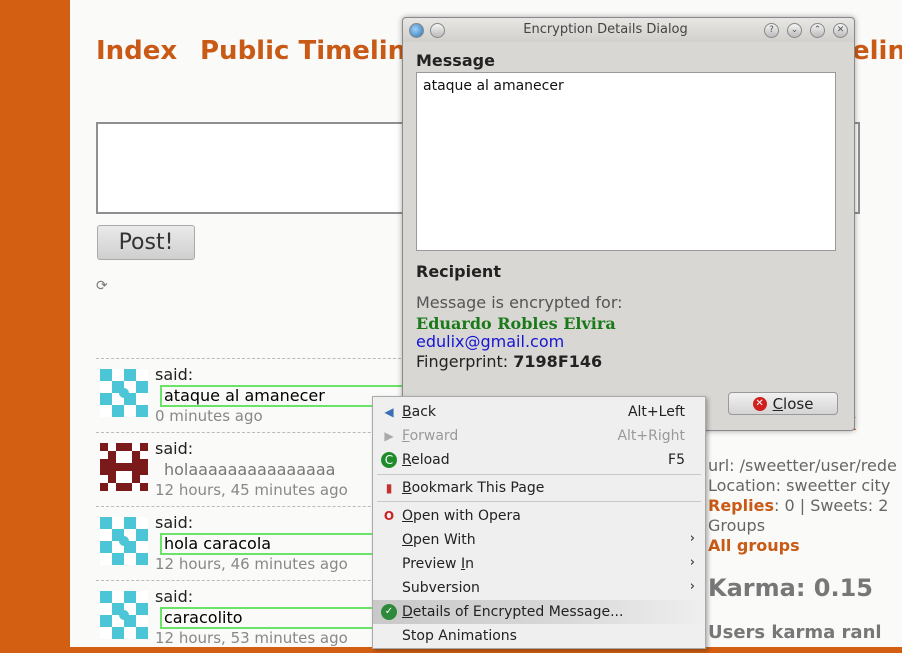 This screenshot has width=902, height=653. Describe the element at coordinates (795, 632) in the screenshot. I see `users-karma-heading: Users karma ranl` at that location.